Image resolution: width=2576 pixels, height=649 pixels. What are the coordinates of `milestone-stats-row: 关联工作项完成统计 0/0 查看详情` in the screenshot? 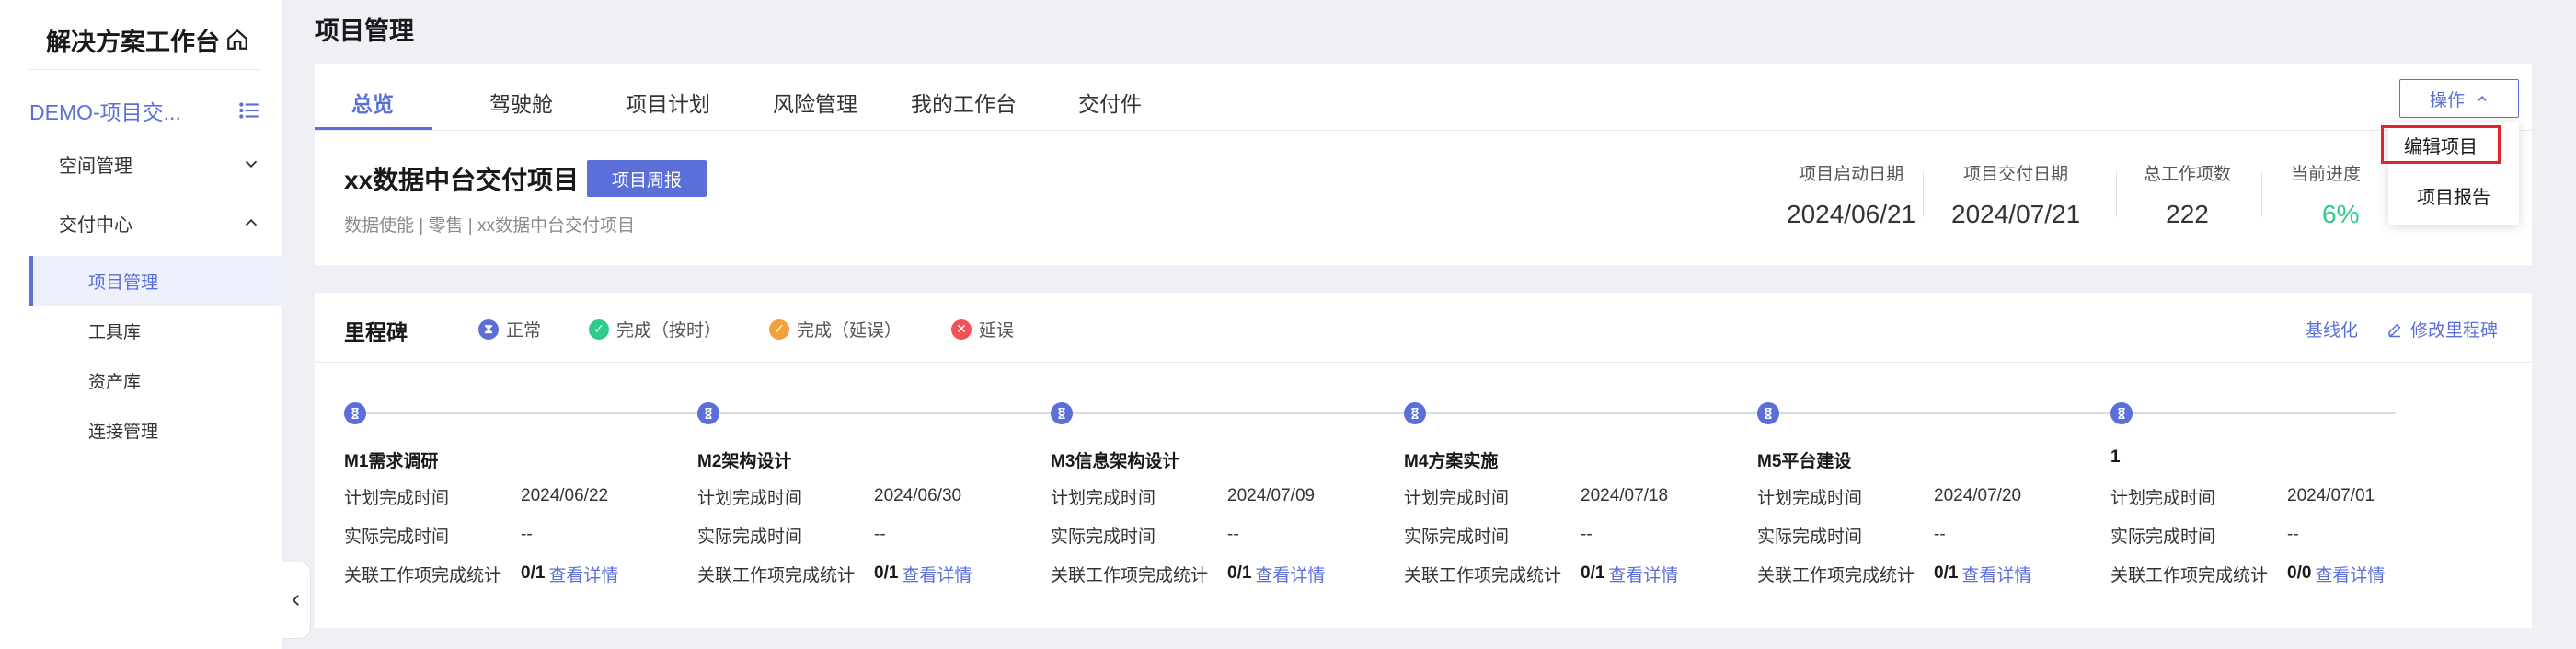 It's located at (2287, 573).